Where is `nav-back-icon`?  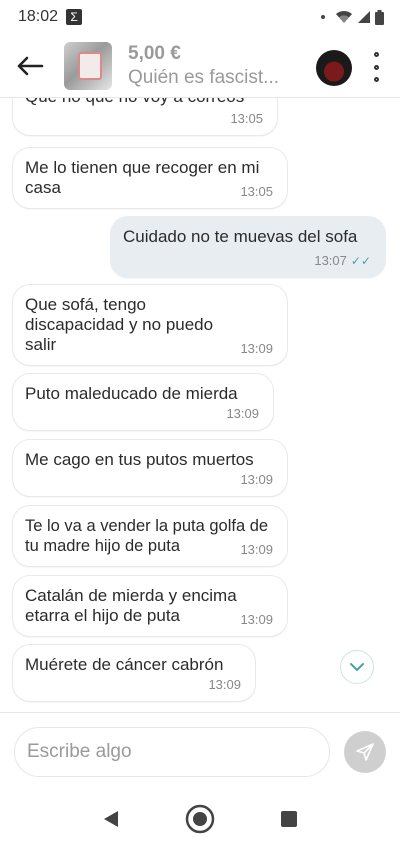
nav-back-icon is located at coordinates (111, 819).